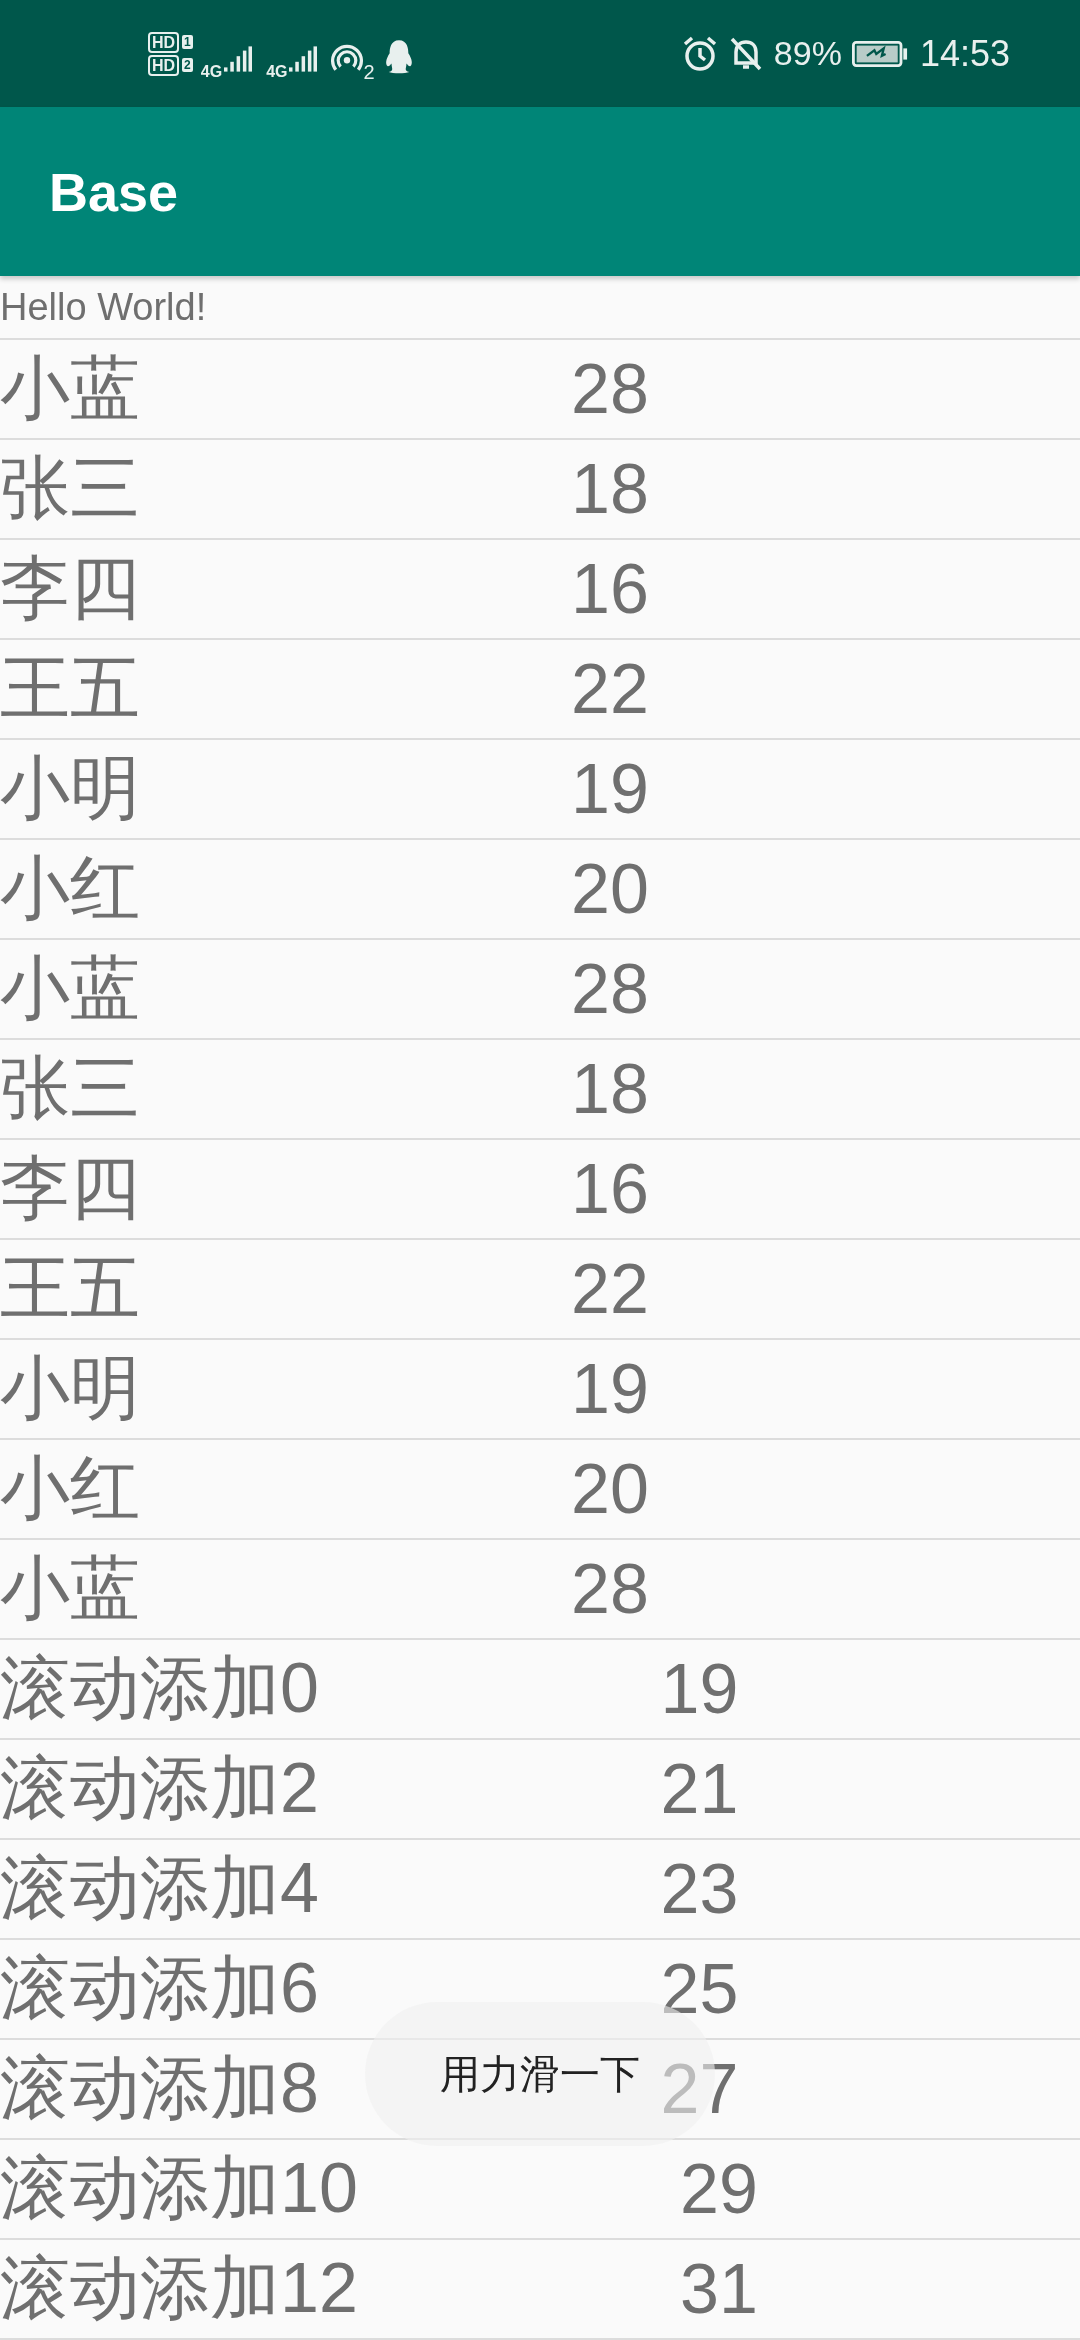  I want to click on hotspot-count: 2, so click(369, 72).